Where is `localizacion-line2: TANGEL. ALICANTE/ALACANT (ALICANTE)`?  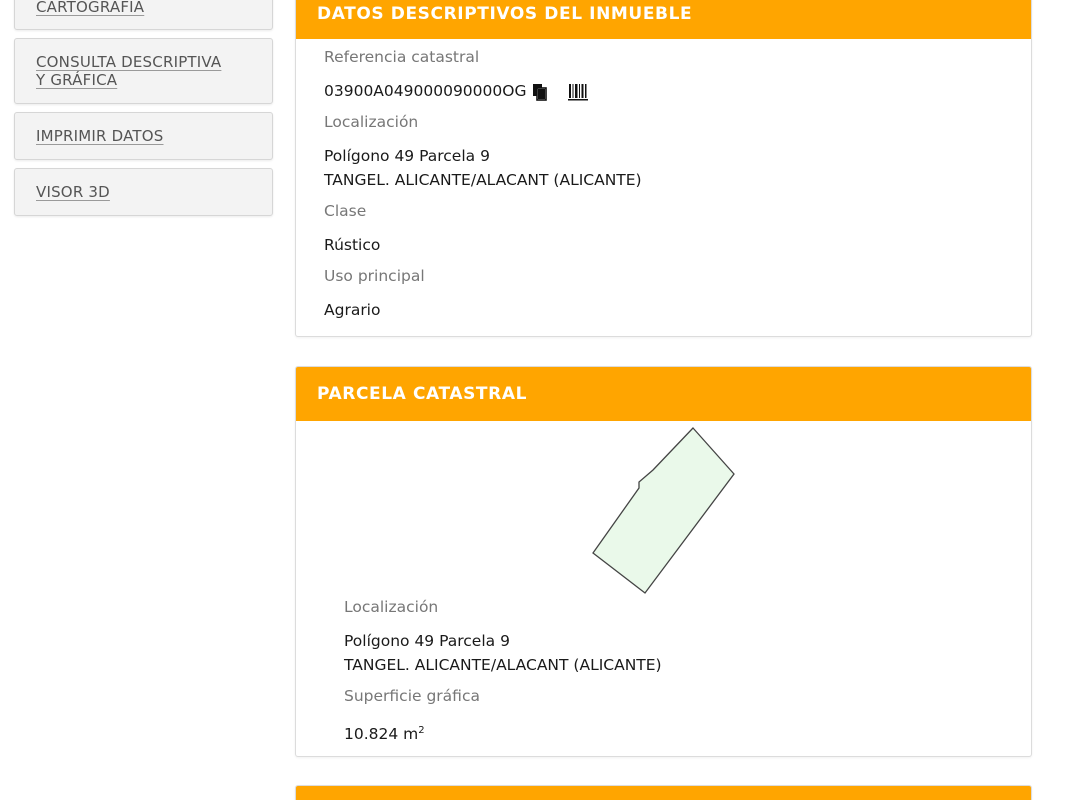
localizacion-line2: TANGEL. ALICANTE/ALACANT (ALICANTE) is located at coordinates (483, 180).